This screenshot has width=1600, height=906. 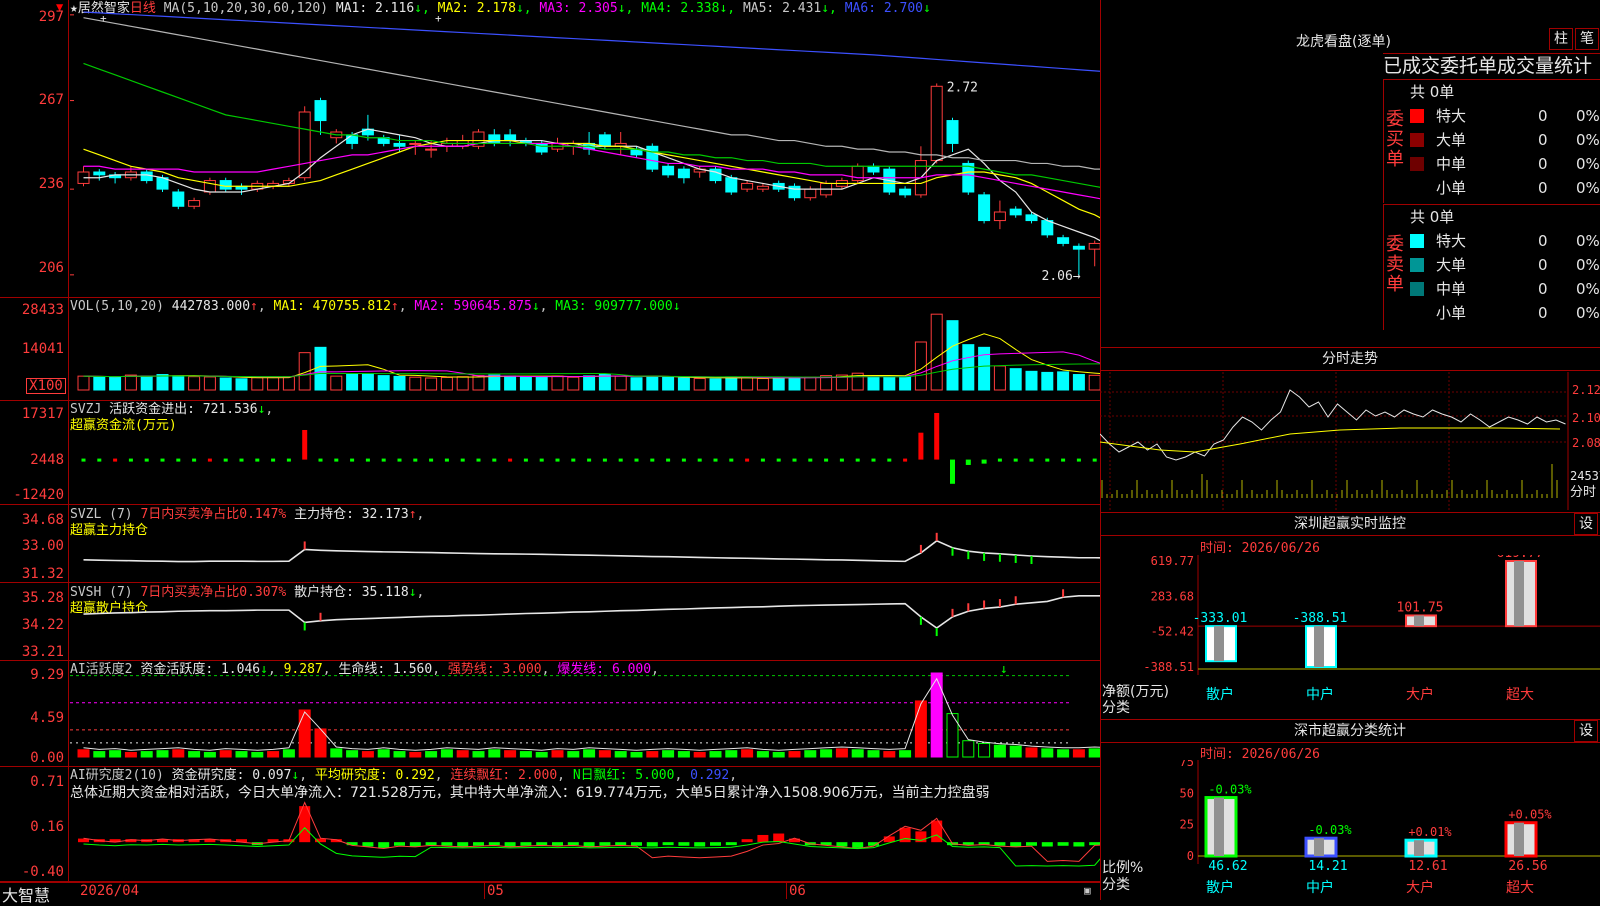 What do you see at coordinates (1350, 359) in the screenshot?
I see `intraday-title: 分时走势` at bounding box center [1350, 359].